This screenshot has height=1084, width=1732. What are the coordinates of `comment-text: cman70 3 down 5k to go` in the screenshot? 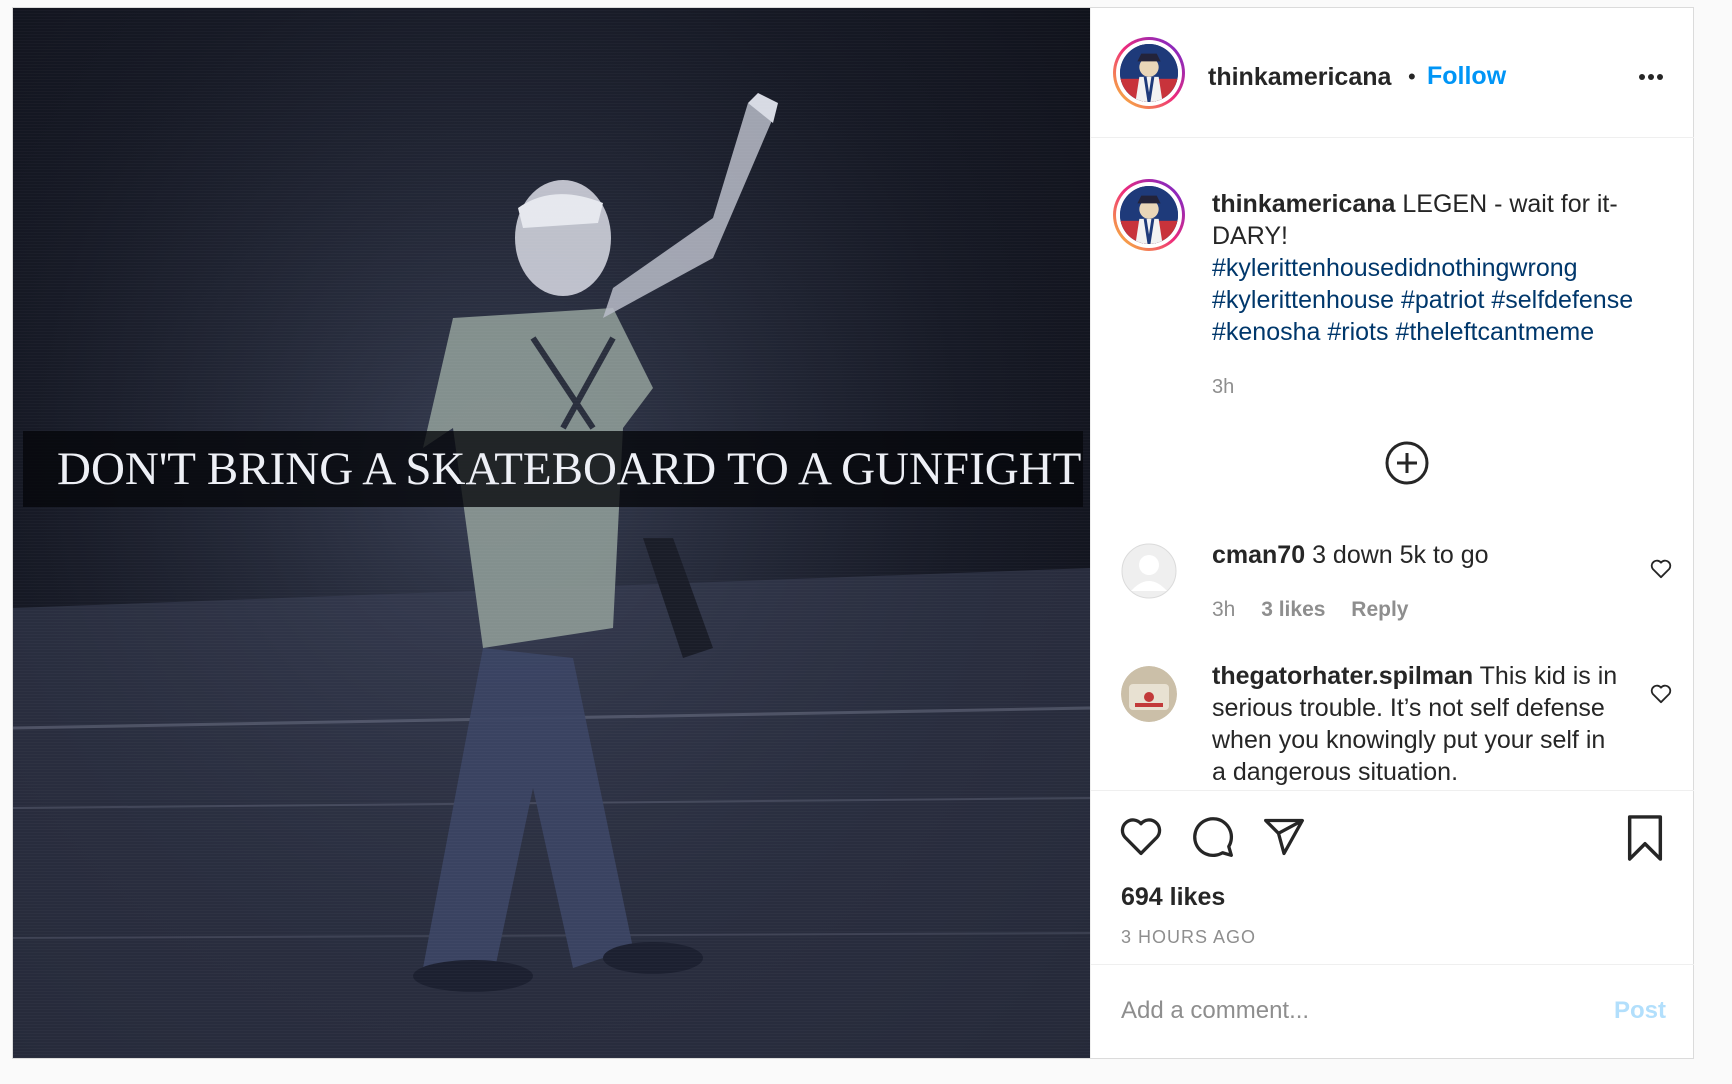 It's located at (1417, 555).